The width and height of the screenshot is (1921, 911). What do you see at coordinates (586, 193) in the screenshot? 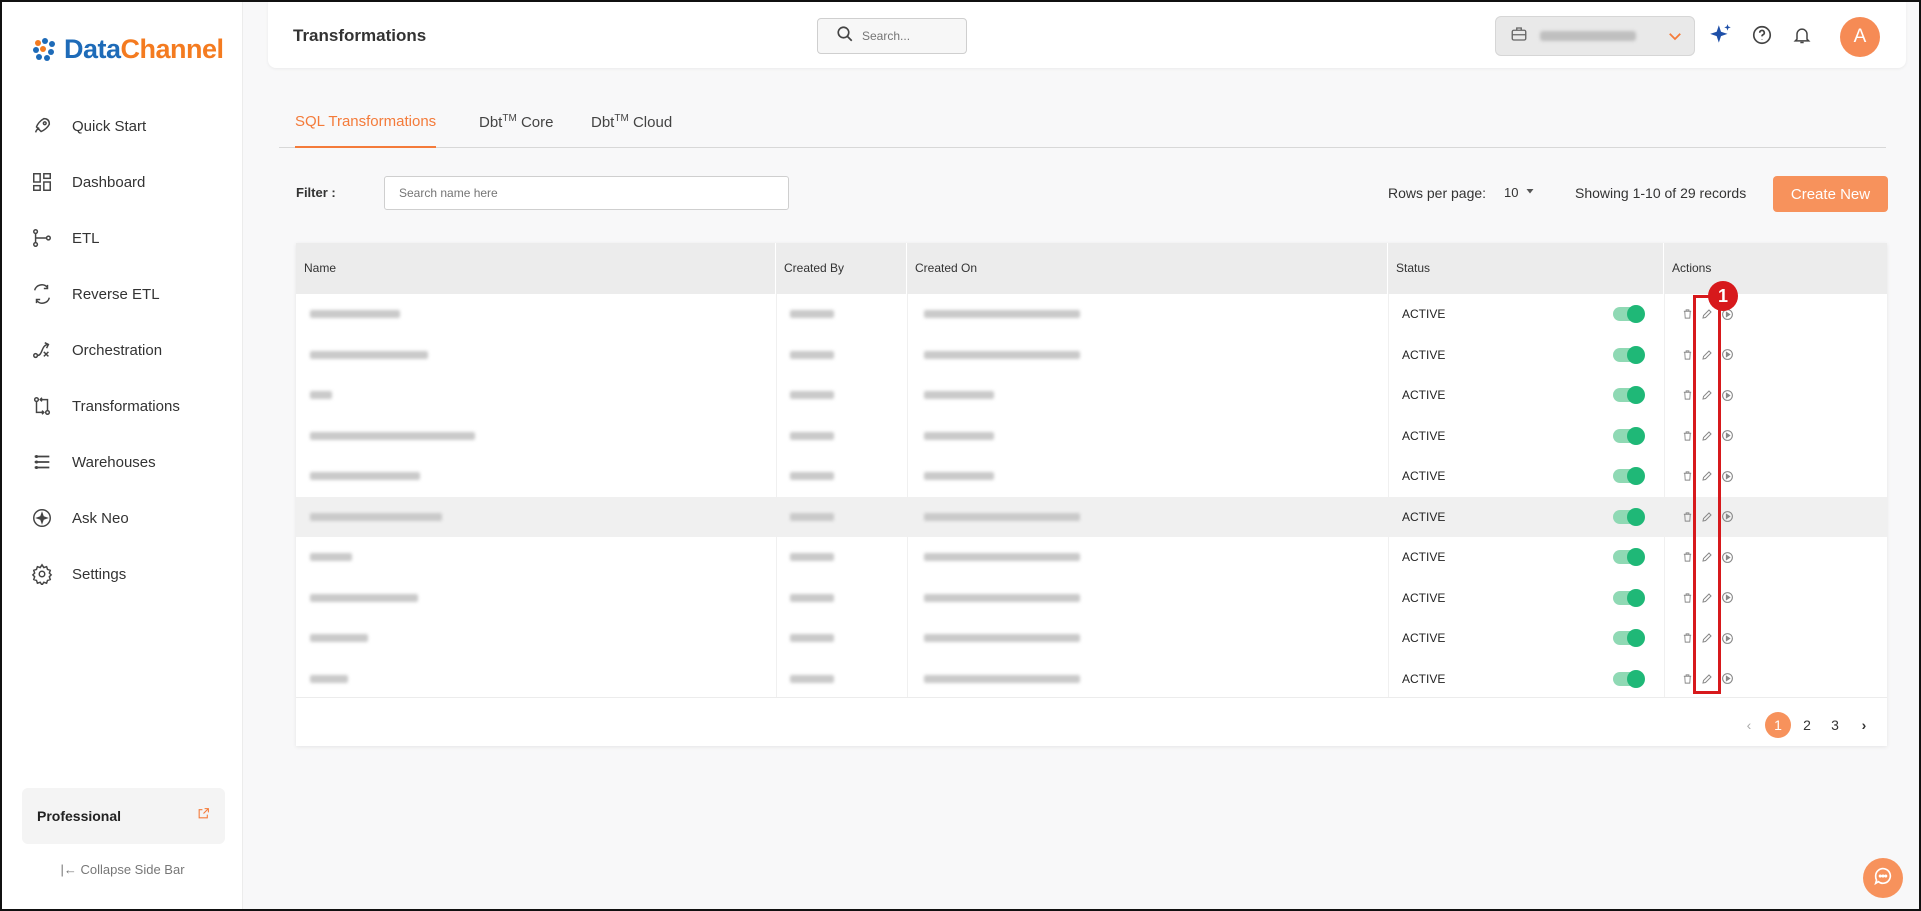
I see `filter-name-input` at bounding box center [586, 193].